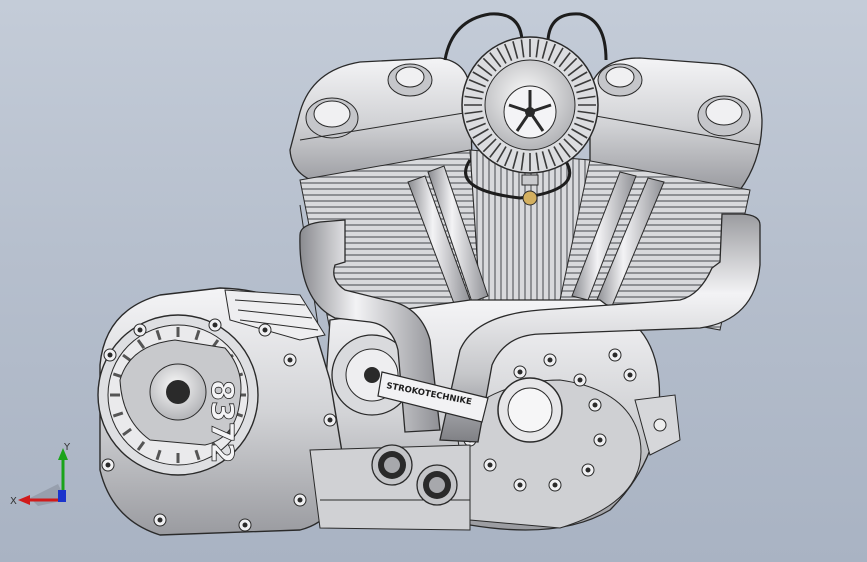 The image size is (867, 562). Describe the element at coordinates (530, 198) in the screenshot. I see `fuel-fitting` at that location.